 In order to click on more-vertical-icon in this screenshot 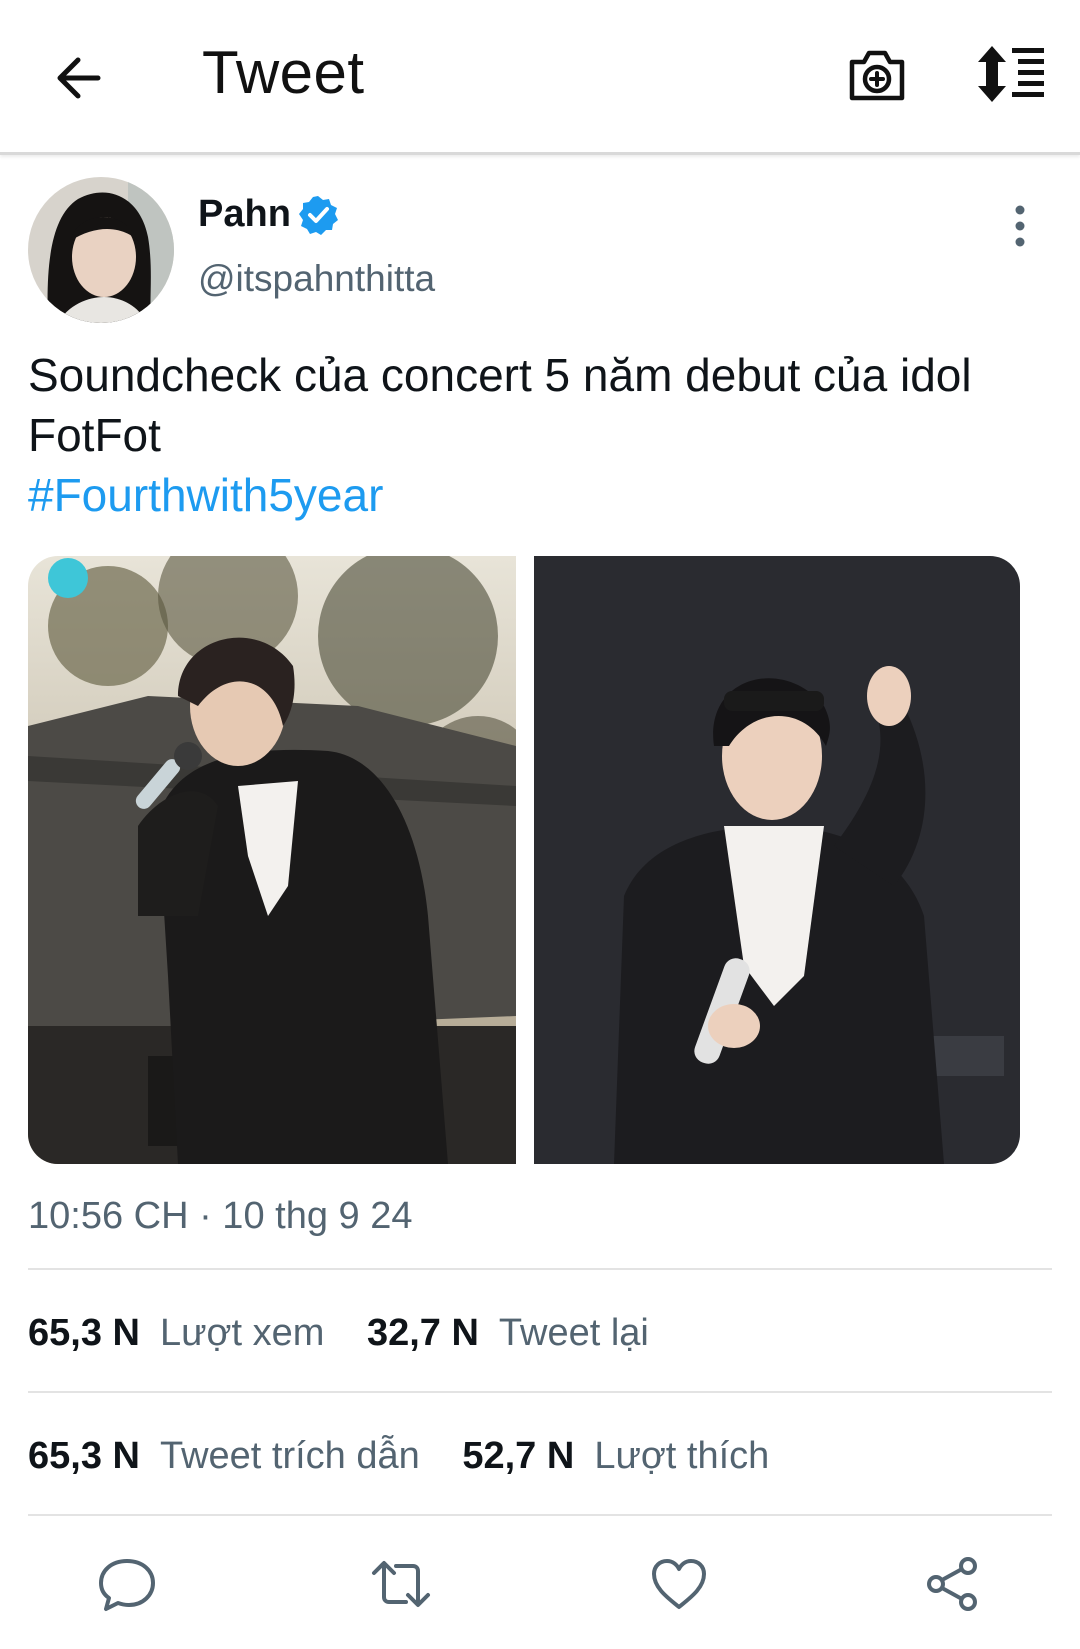, I will do `click(1020, 226)`.